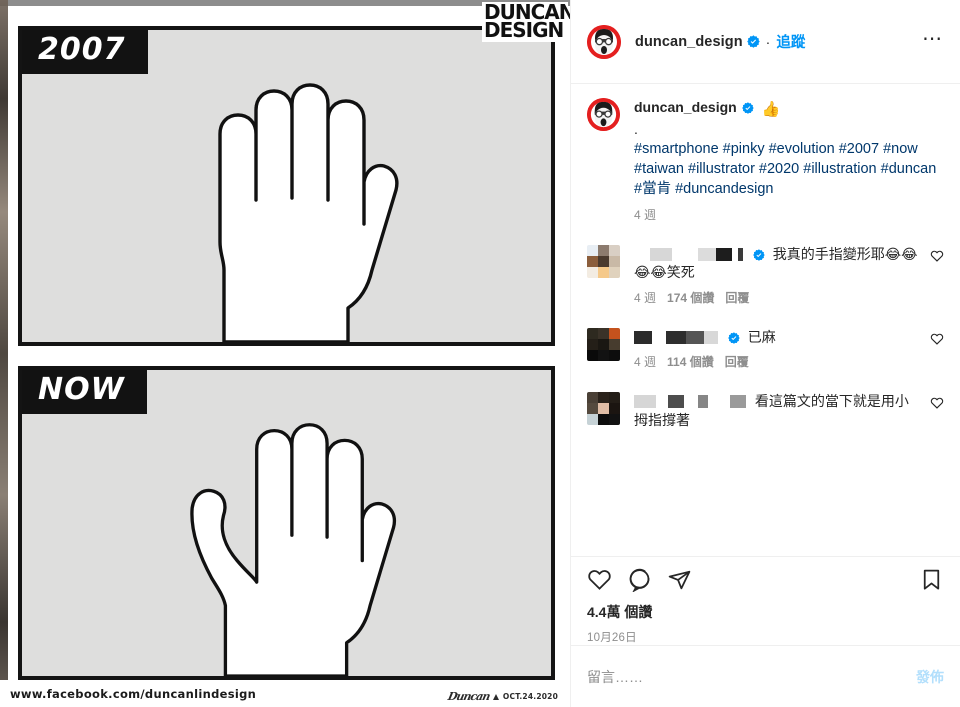 The image size is (960, 707). I want to click on comment-likes: 114 個讚, so click(690, 361).